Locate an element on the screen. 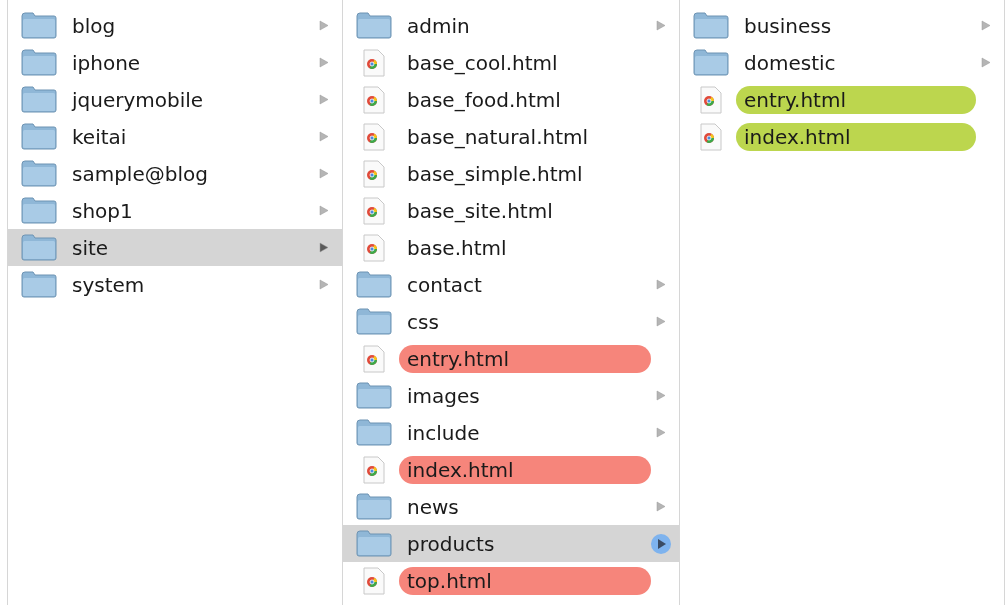 The width and height of the screenshot is (1005, 605). file-name: products is located at coordinates (451, 544).